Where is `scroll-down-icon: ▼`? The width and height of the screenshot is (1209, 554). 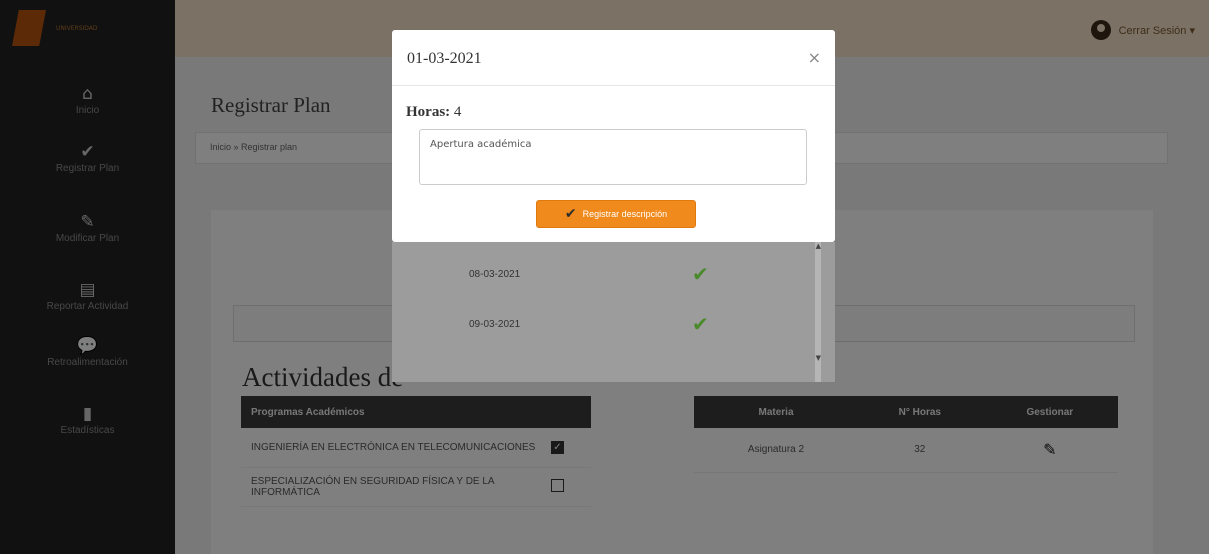
scroll-down-icon: ▼ is located at coordinates (818, 358).